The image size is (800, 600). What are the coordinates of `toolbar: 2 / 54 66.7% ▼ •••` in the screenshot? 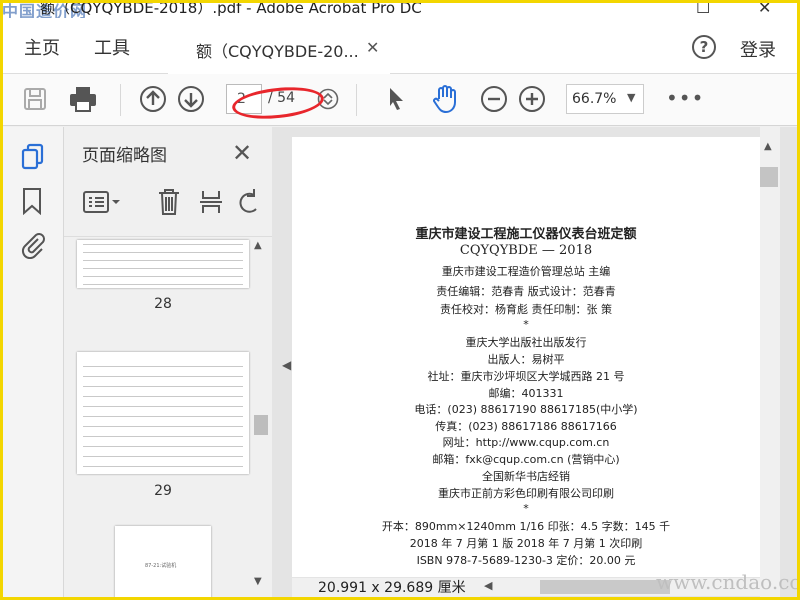 It's located at (400, 100).